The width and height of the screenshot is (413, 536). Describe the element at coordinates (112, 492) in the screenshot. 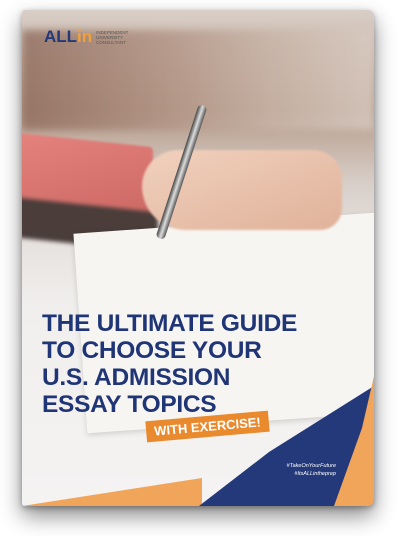

I see `decorative-orange-shape` at that location.